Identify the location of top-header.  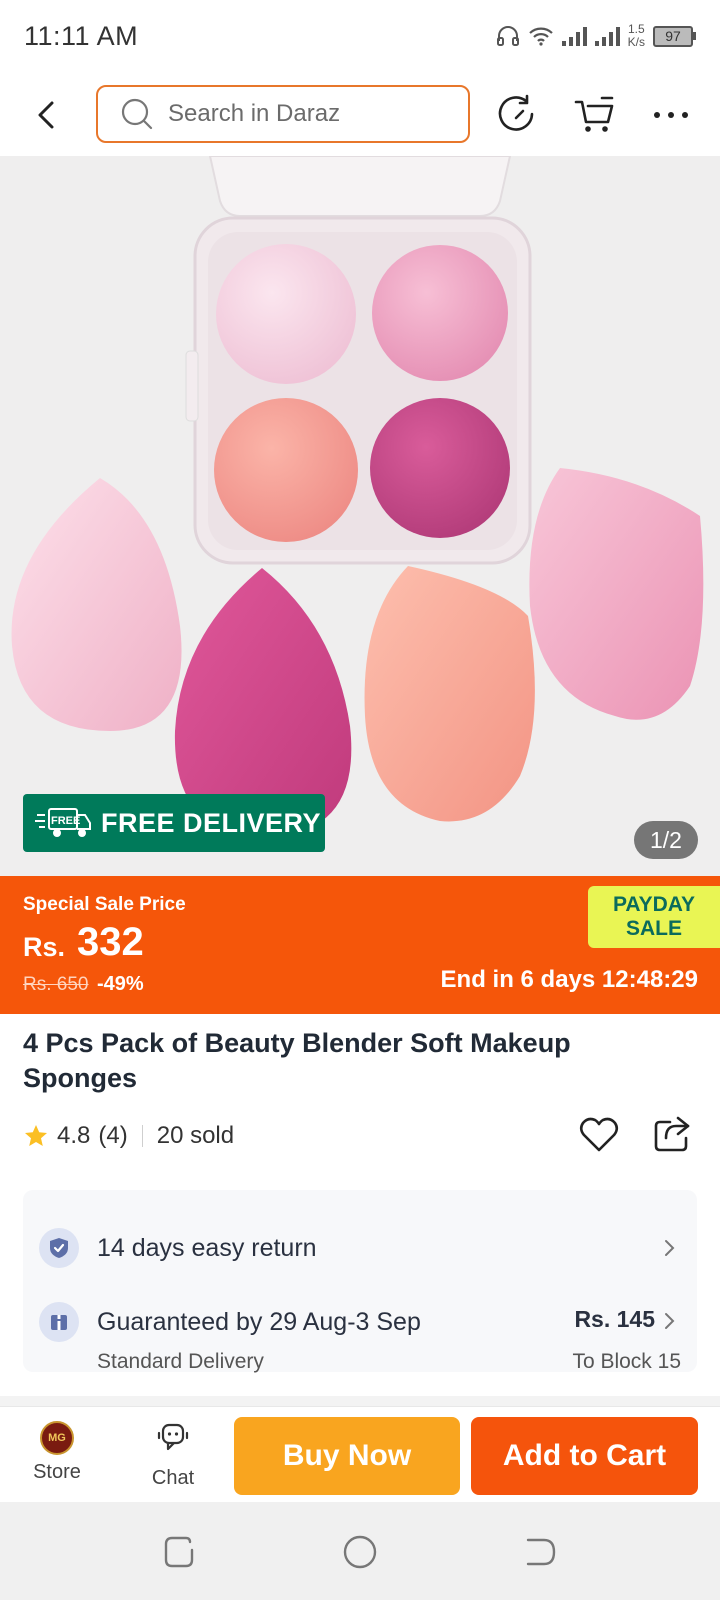
(360, 115).